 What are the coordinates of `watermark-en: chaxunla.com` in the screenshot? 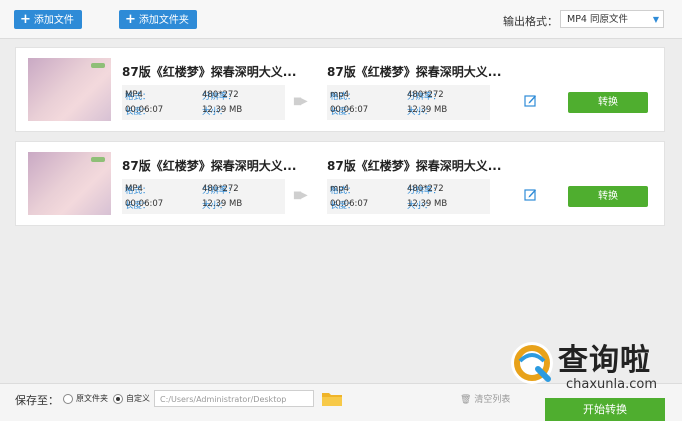 It's located at (611, 384).